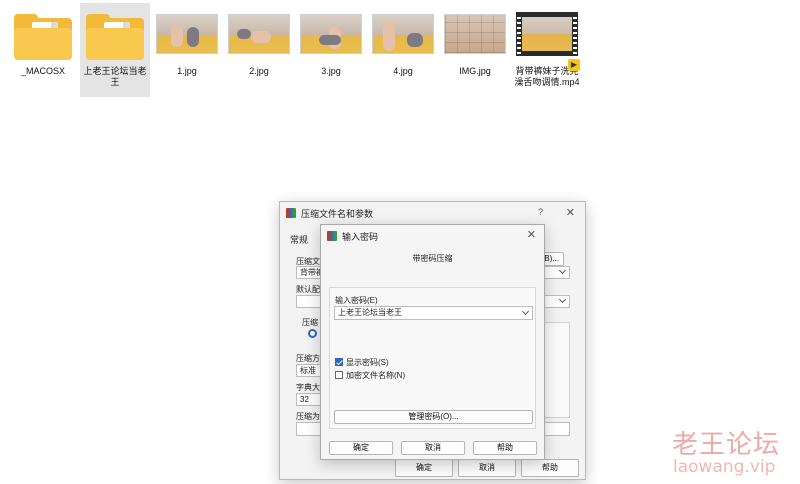 The height and width of the screenshot is (484, 800). What do you see at coordinates (726, 445) in the screenshot?
I see `watermark-title: 老王论坛` at bounding box center [726, 445].